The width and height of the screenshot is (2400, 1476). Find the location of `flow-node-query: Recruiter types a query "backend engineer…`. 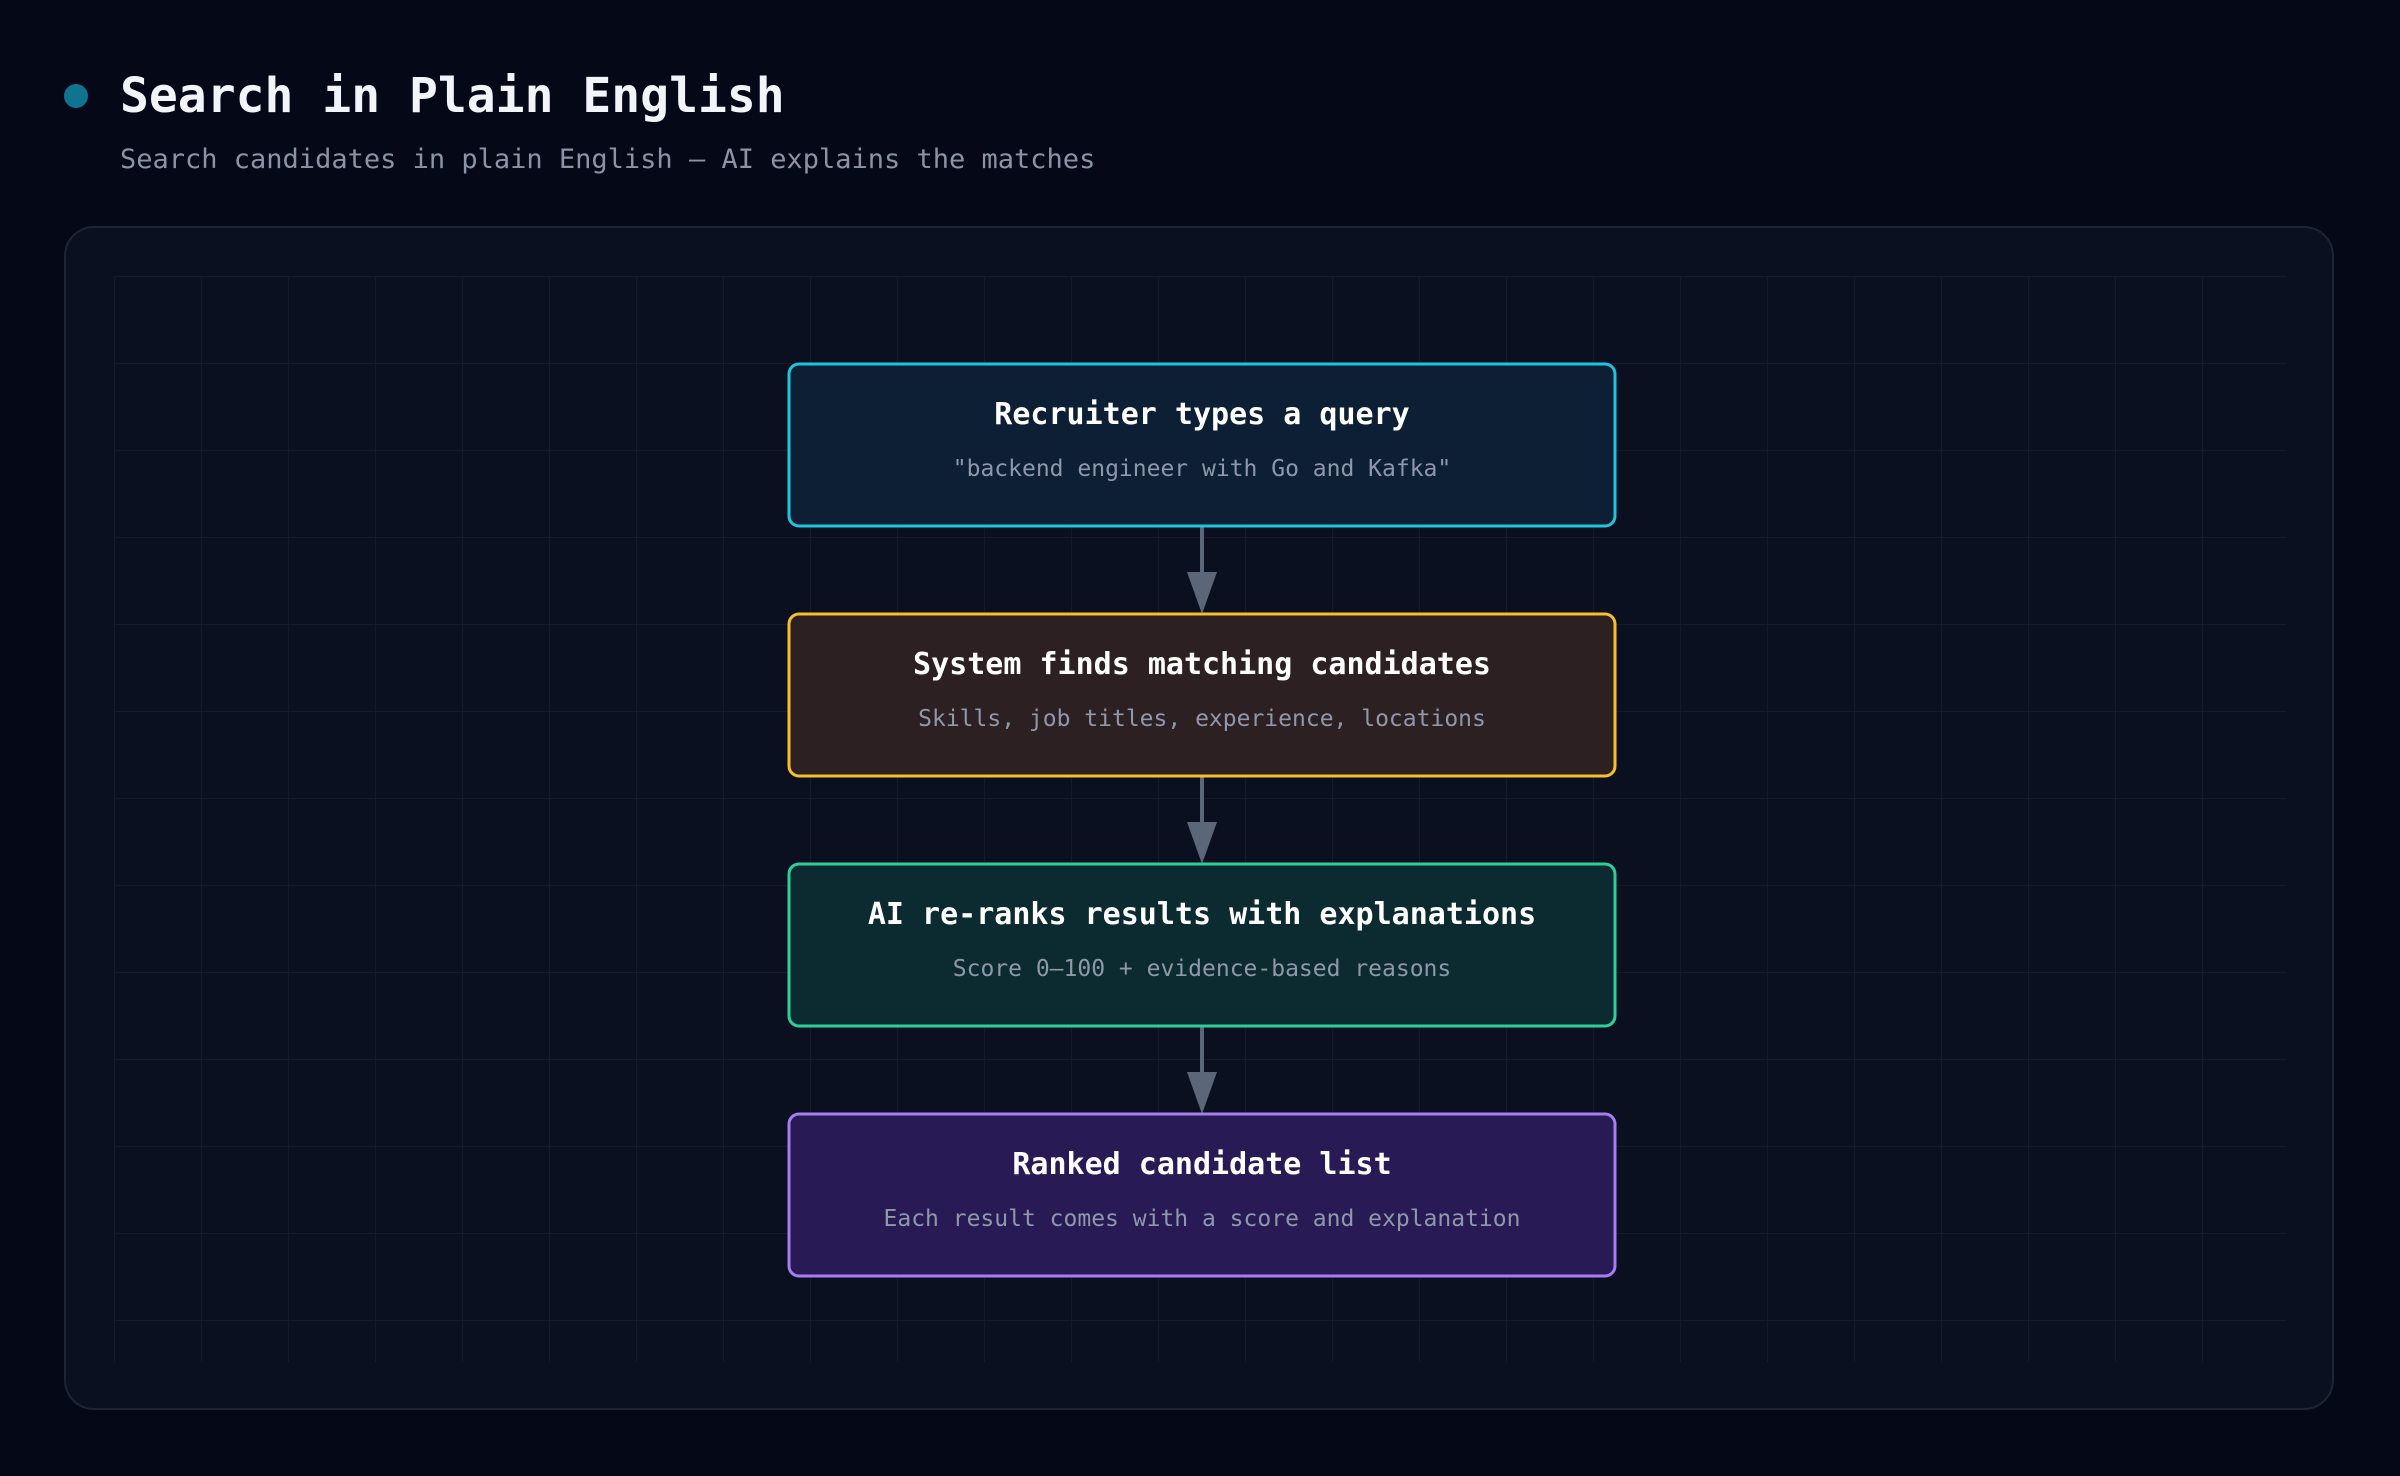

flow-node-query: Recruiter types a query "backend engineer… is located at coordinates (1202, 445).